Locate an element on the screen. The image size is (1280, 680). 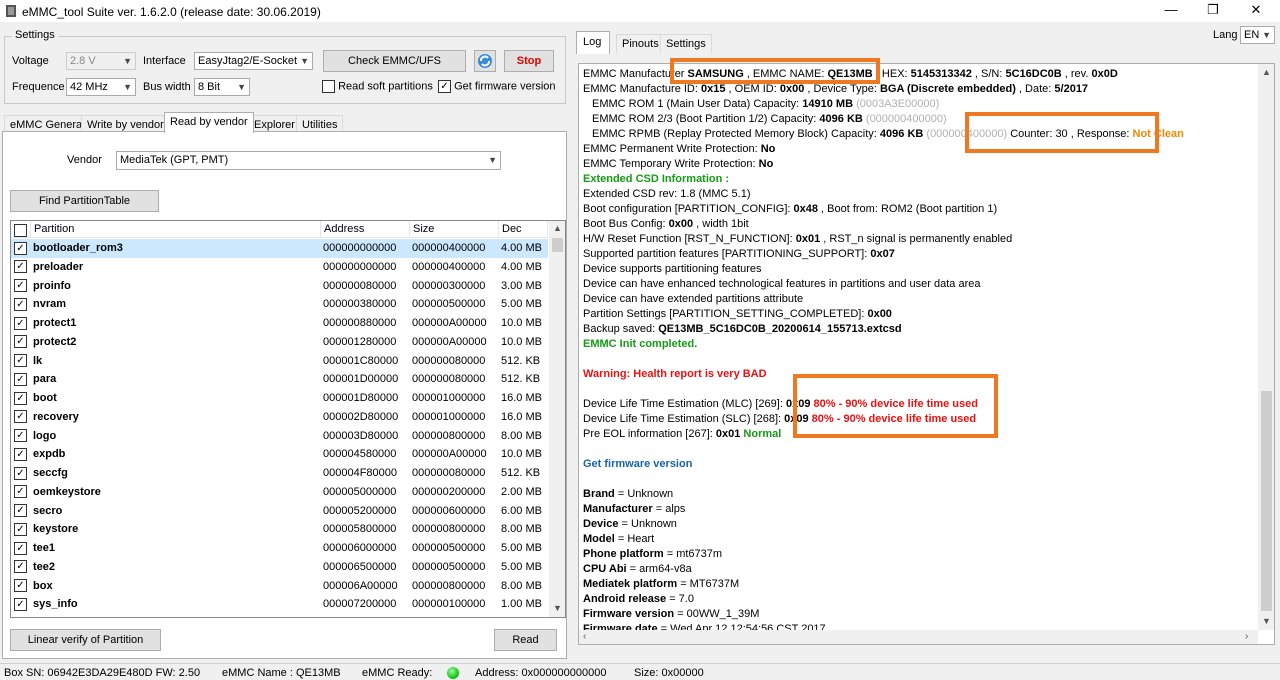
table-row: ✓ keystore 000005800000 000000800000 8.00 MB is located at coordinates (279, 529).